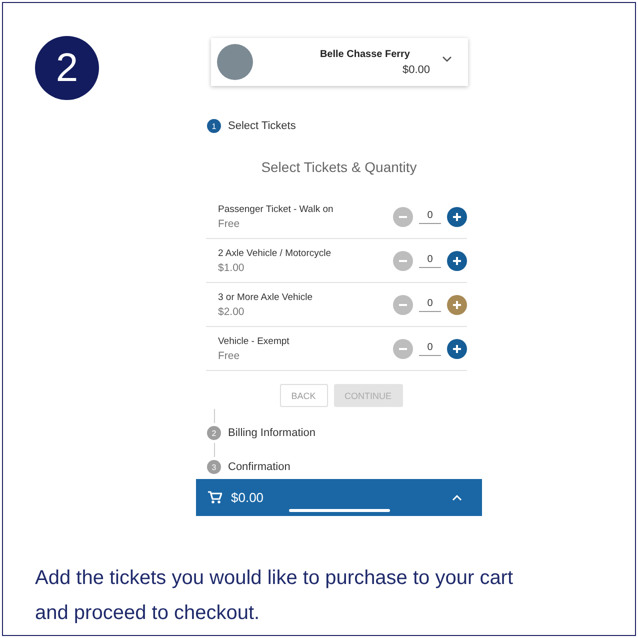  I want to click on chevron-down-icon, so click(447, 59).